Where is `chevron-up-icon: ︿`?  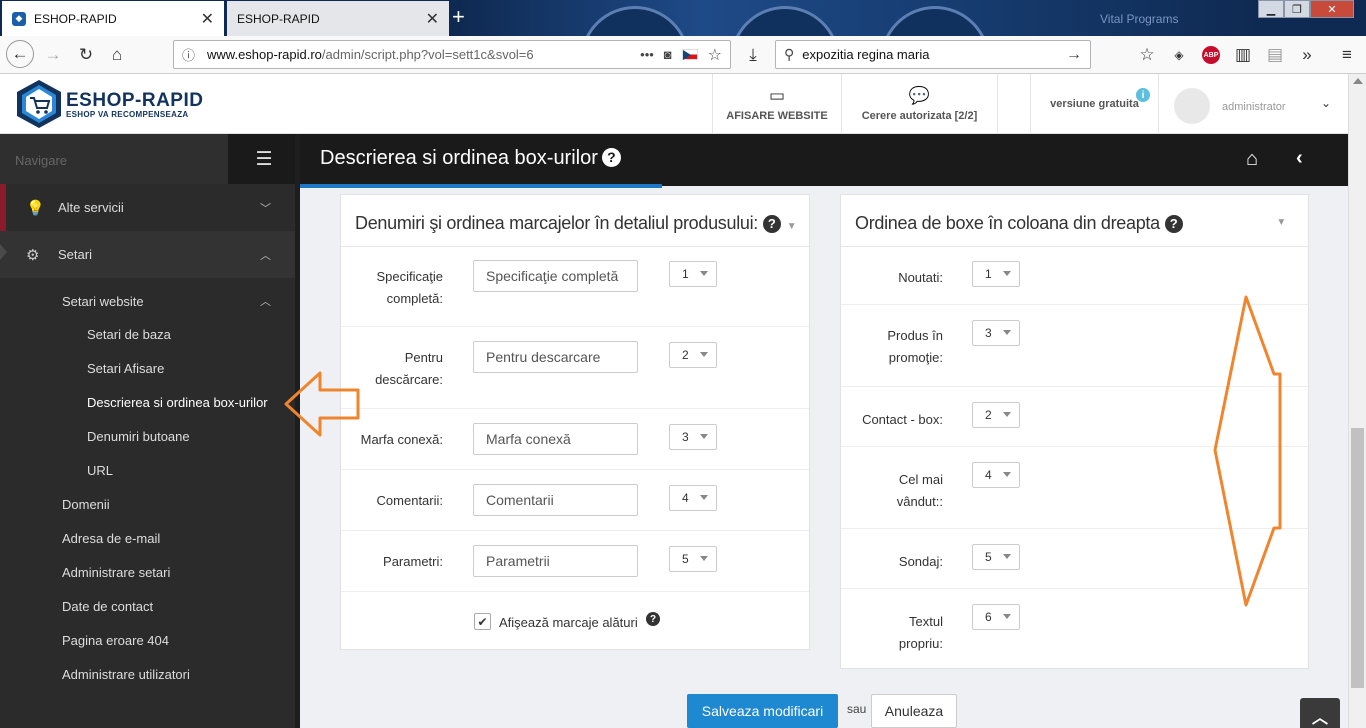
chevron-up-icon: ︿ is located at coordinates (265, 255).